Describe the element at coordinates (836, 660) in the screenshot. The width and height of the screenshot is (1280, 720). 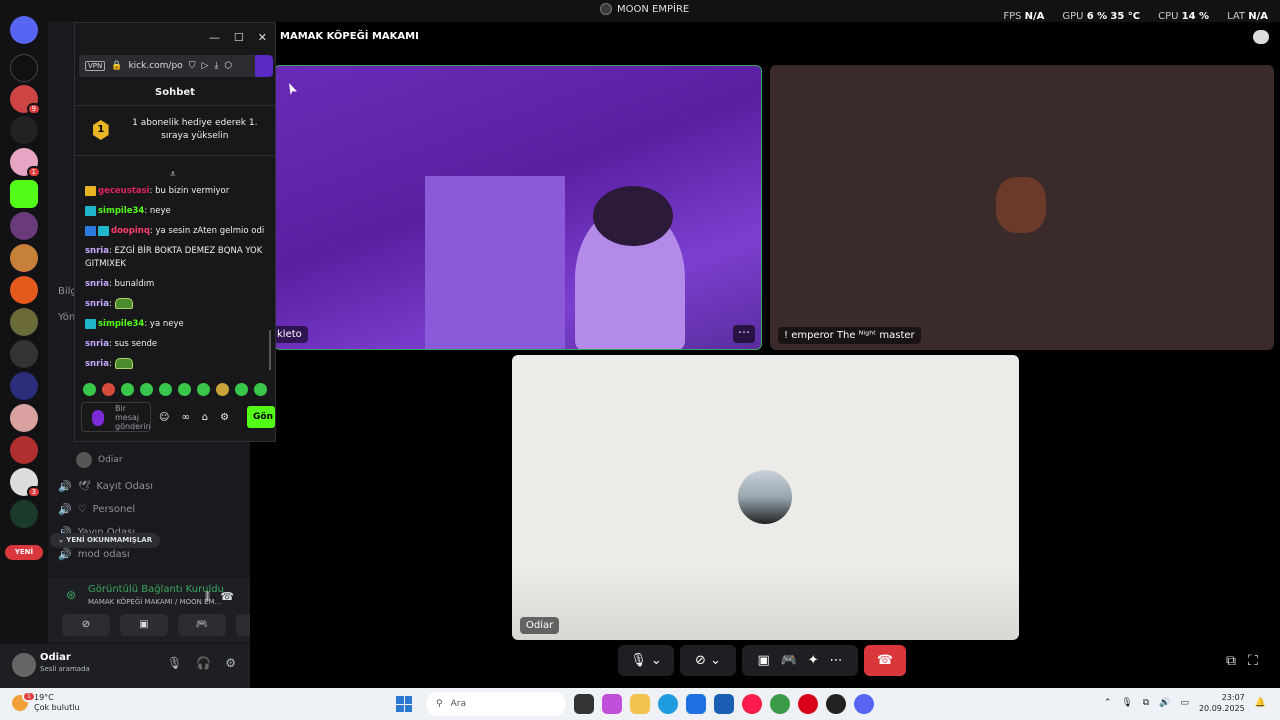
I see `more-icon: ⋯` at that location.